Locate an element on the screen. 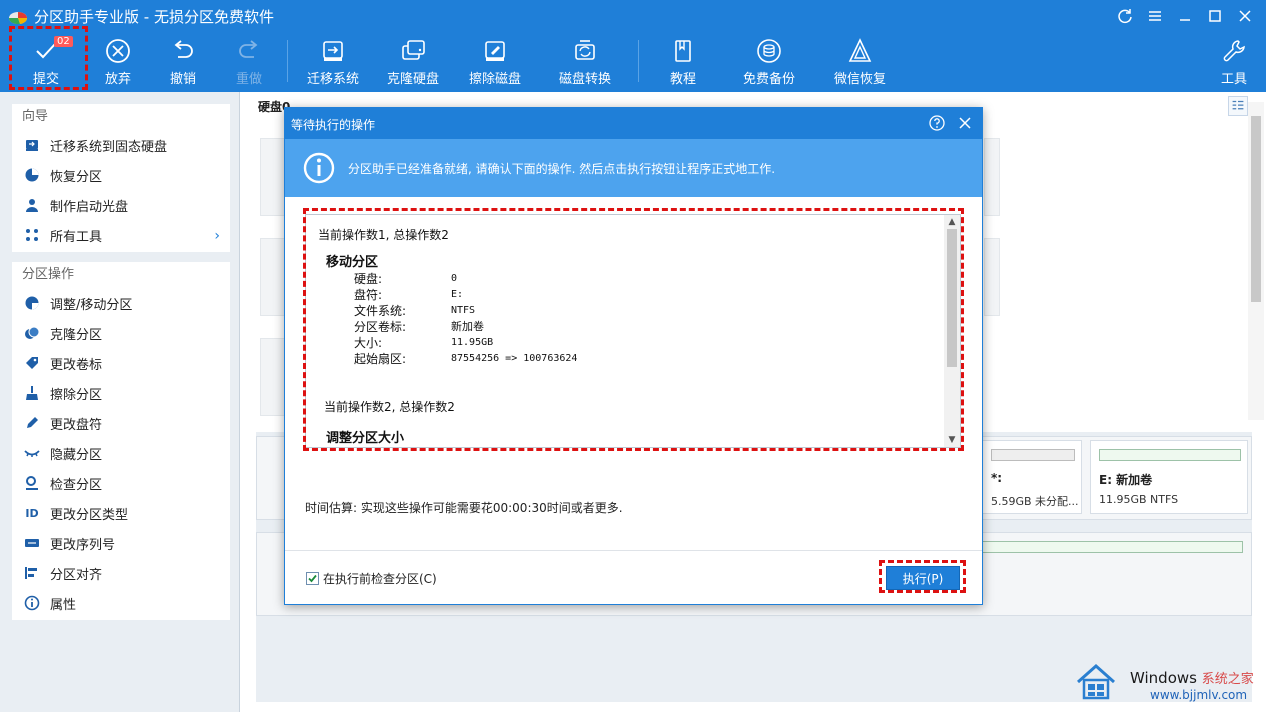 Image resolution: width=1266 pixels, height=712 pixels. clone-disk-icon is located at coordinates (413, 50).